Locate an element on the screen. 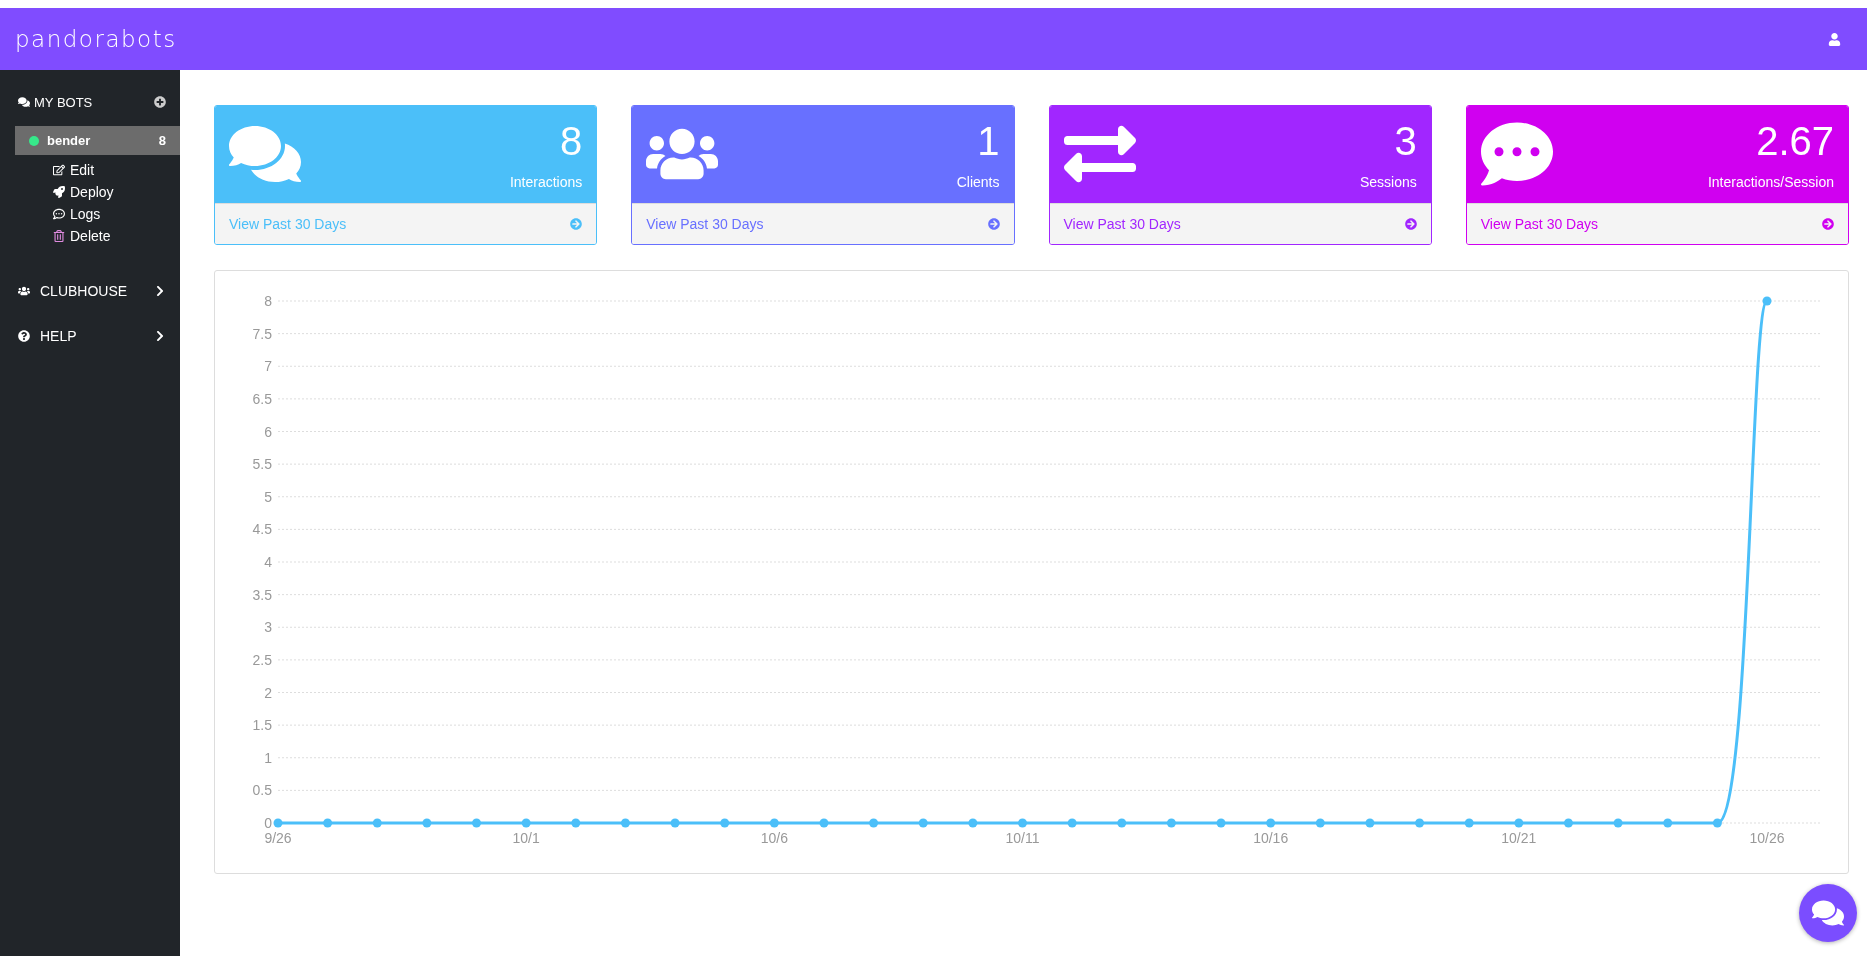  x-tick-label: 10/26 is located at coordinates (1767, 838).